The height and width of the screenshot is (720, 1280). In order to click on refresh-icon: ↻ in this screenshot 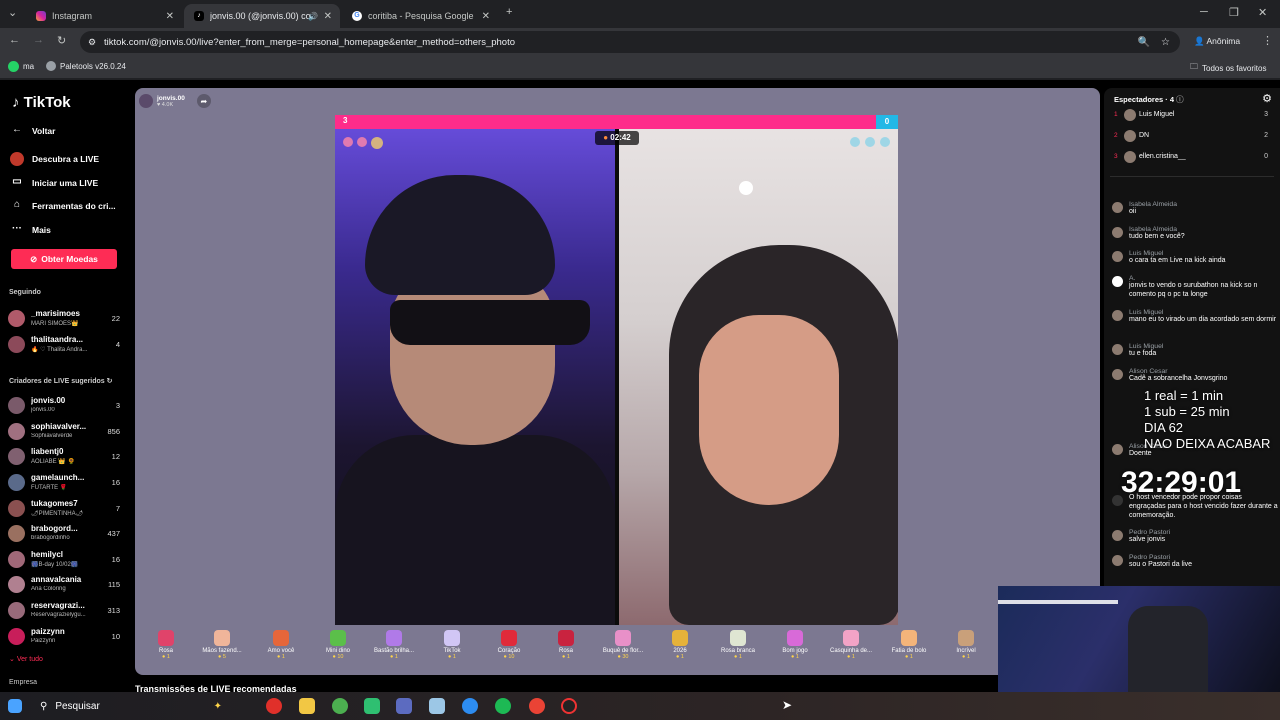, I will do `click(110, 381)`.